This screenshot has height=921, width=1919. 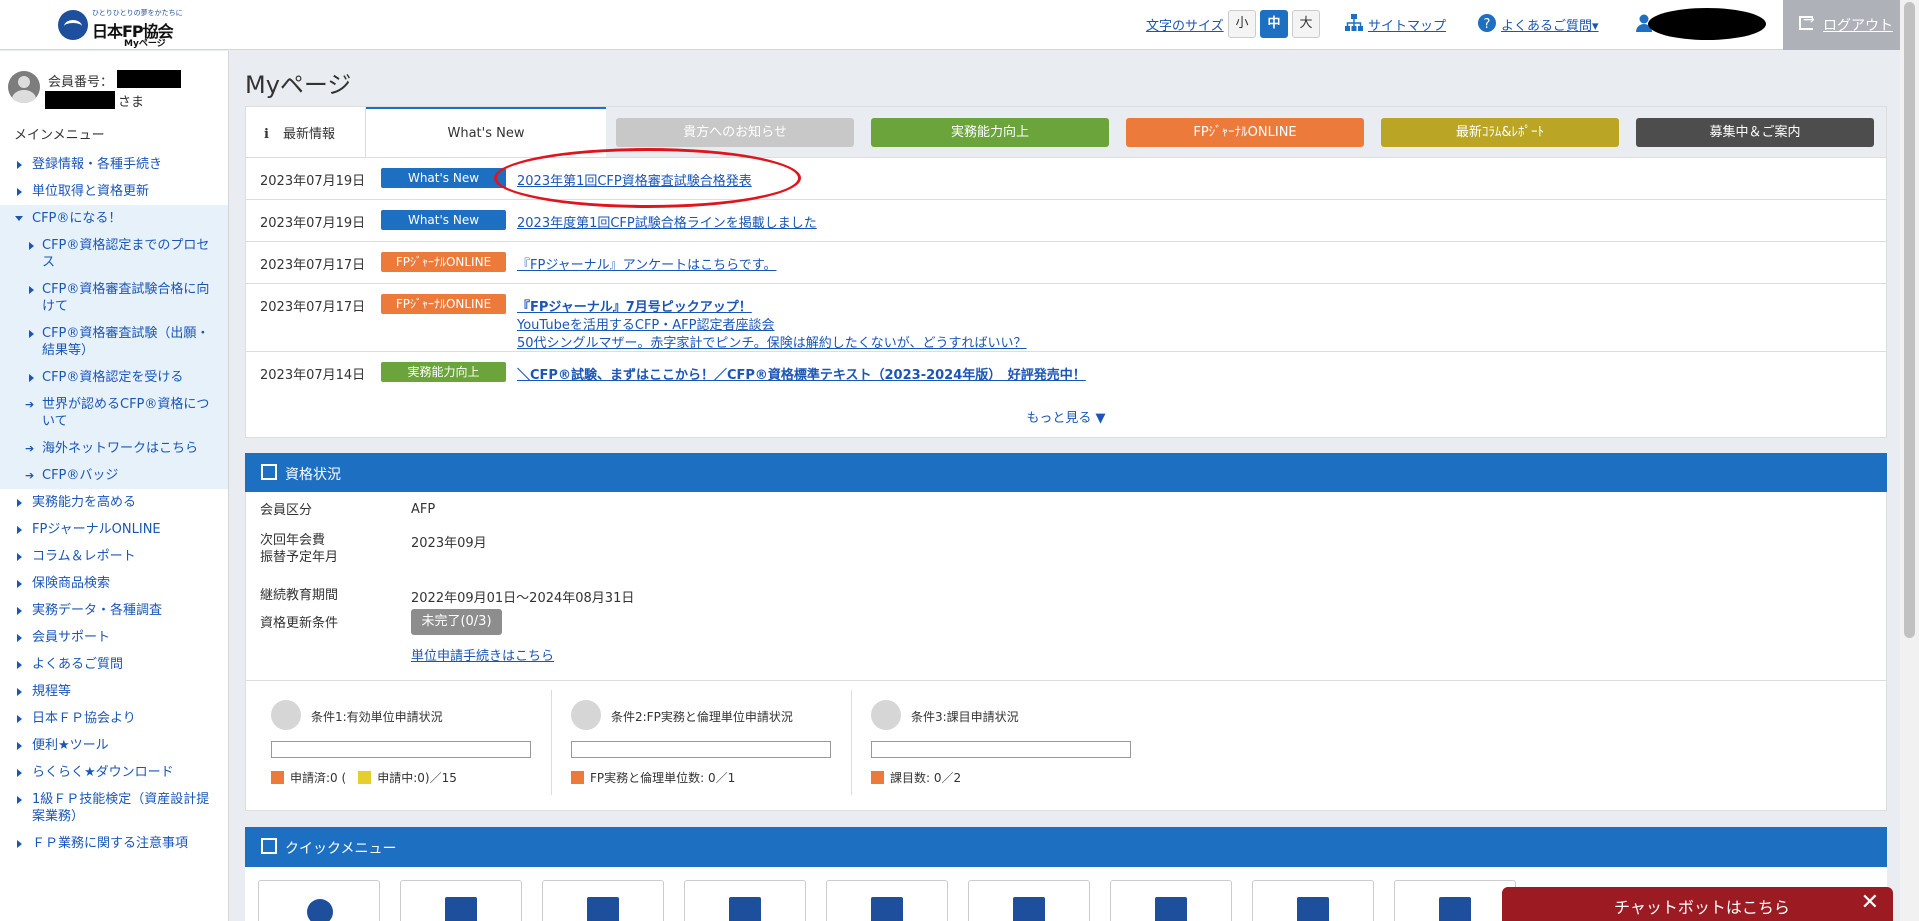 I want to click on news-link: YouTubeを活用するCFP・AFP認定者座談会, so click(x=645, y=323).